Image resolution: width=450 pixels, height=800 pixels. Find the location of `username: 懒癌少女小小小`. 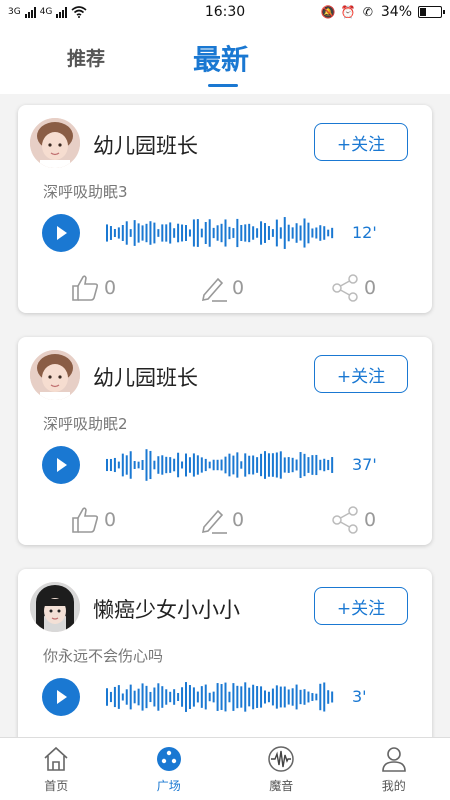

username: 懒癌少女小小小 is located at coordinates (166, 609).